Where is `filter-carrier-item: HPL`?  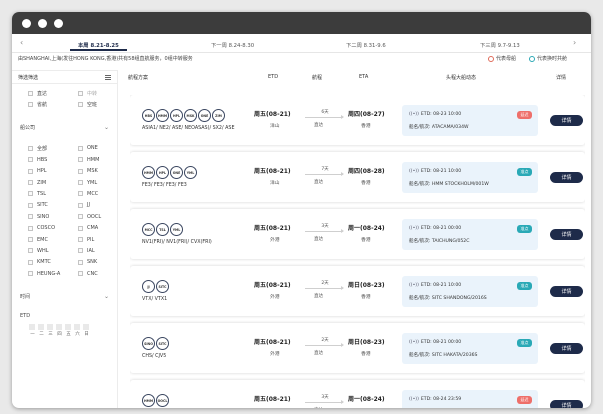 filter-carrier-item: HPL is located at coordinates (53, 171).